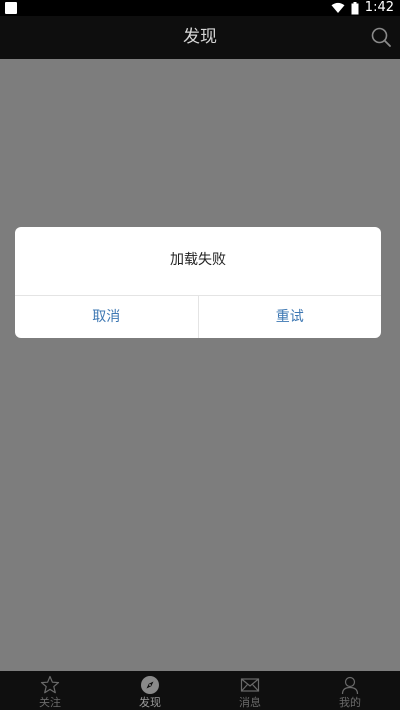  Describe the element at coordinates (50, 684) in the screenshot. I see `star-icon` at that location.